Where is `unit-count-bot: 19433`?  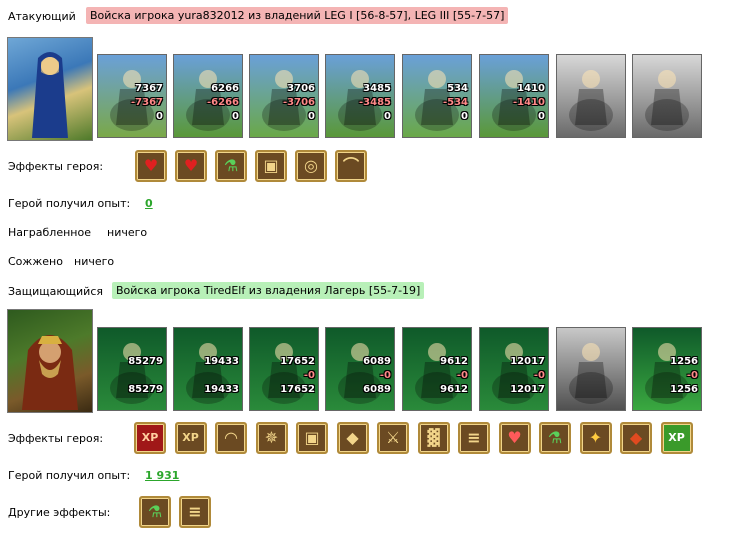
unit-count-bot: 19433 is located at coordinates (221, 389).